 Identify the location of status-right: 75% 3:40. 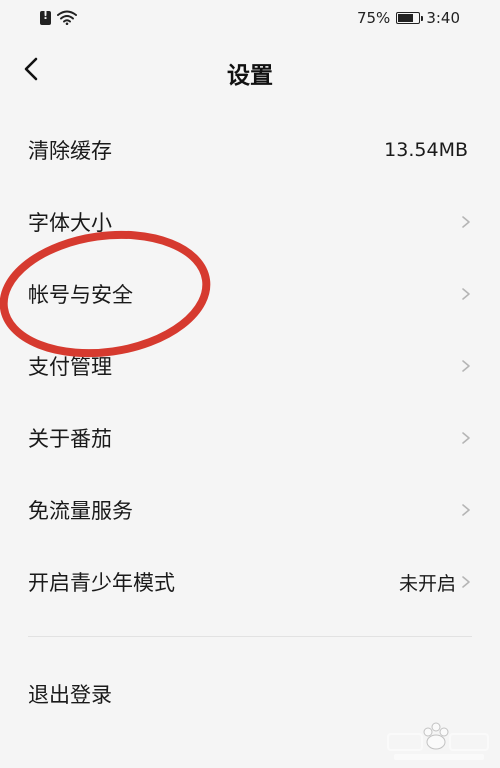
(408, 18).